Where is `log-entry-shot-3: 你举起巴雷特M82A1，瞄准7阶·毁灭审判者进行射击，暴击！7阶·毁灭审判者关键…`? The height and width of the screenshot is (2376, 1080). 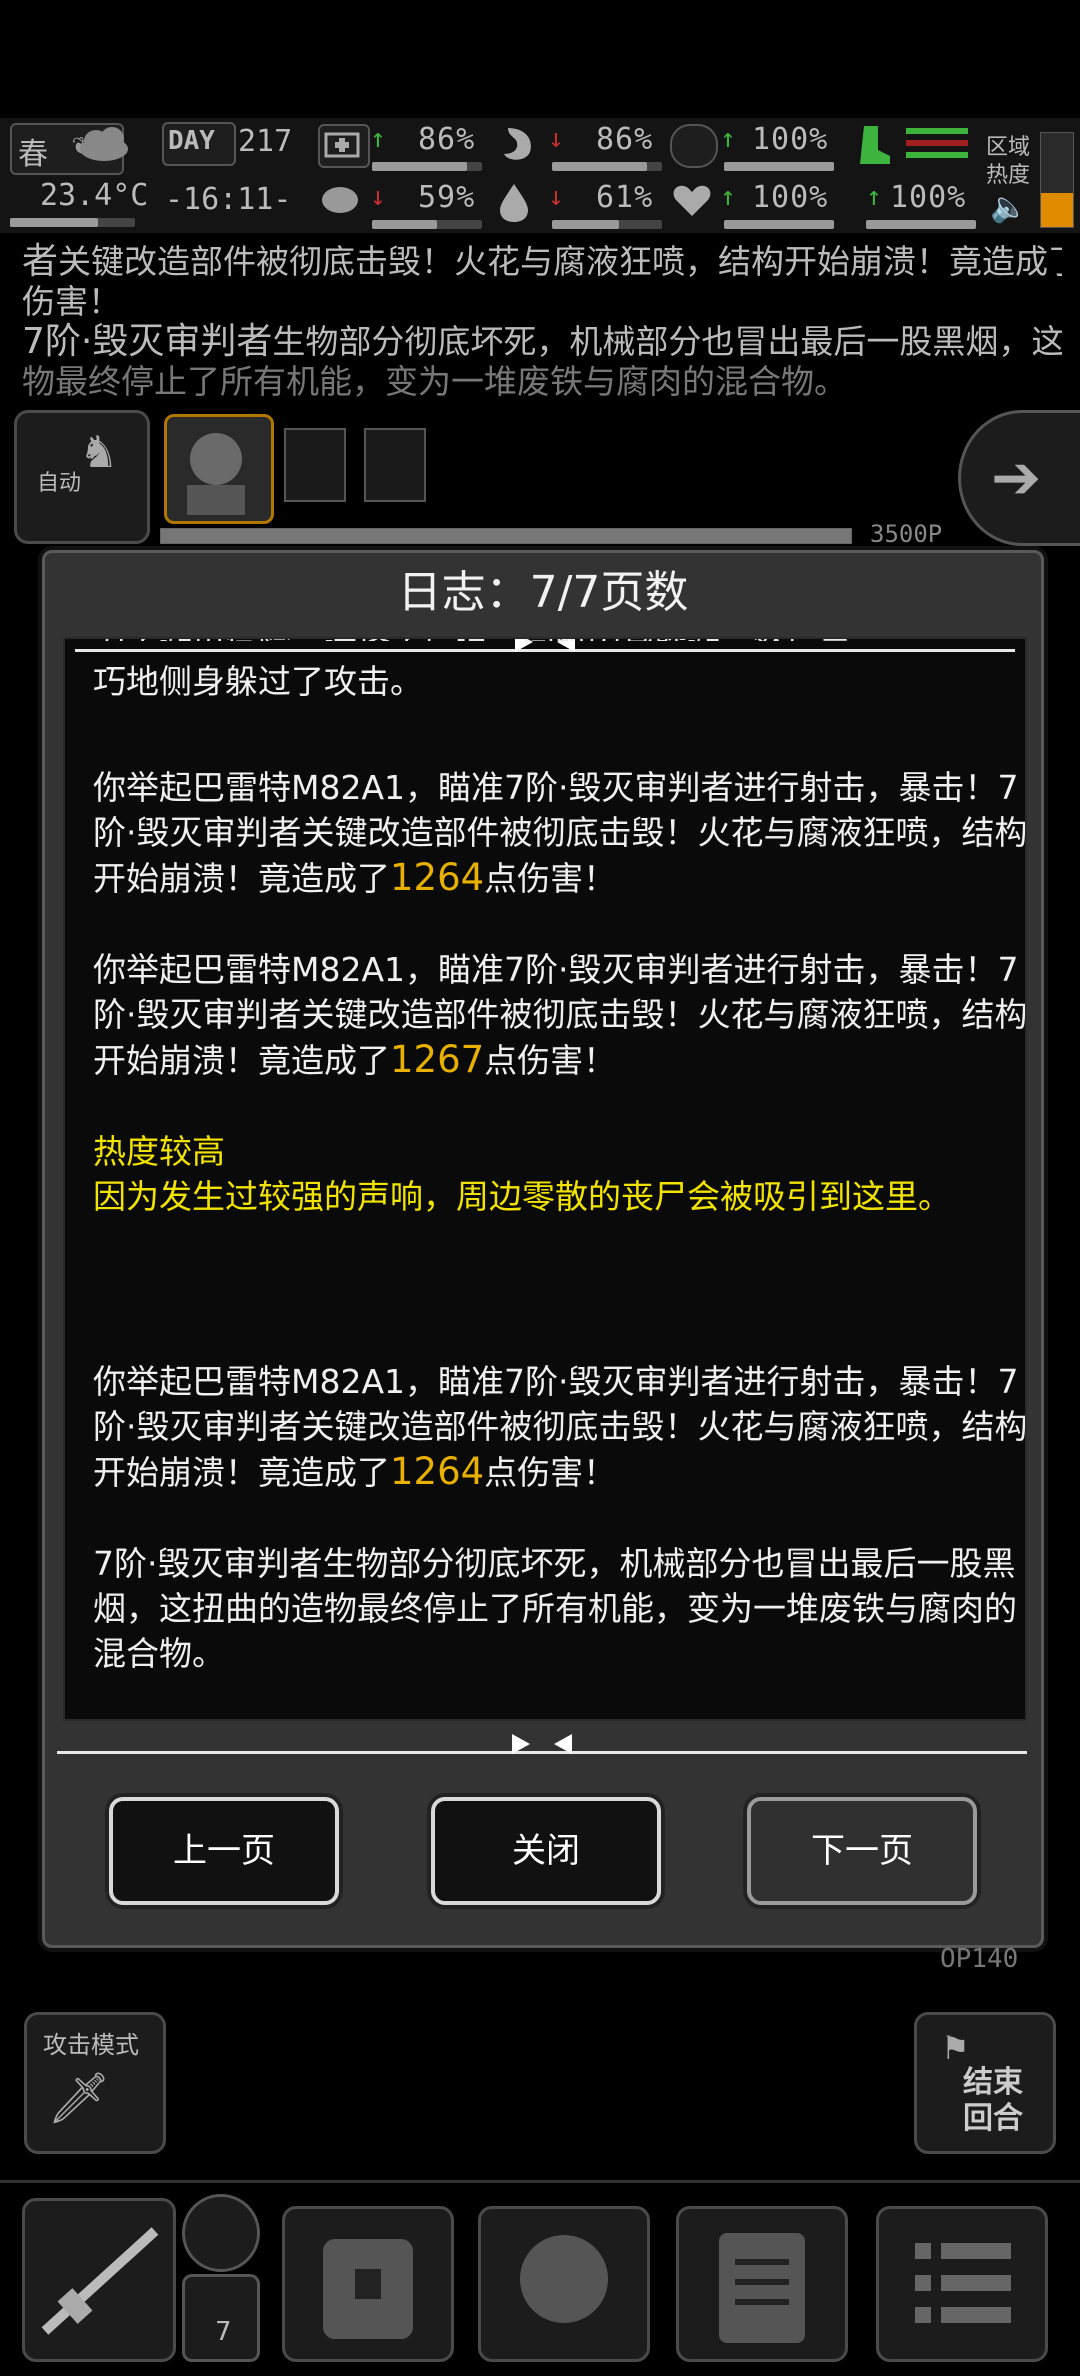
log-entry-shot-3: 你举起巴雷特M82A1，瞄准7阶·毁灭审判者进行射击，暴击！7阶·毁灭审判者关键… is located at coordinates (559, 1427).